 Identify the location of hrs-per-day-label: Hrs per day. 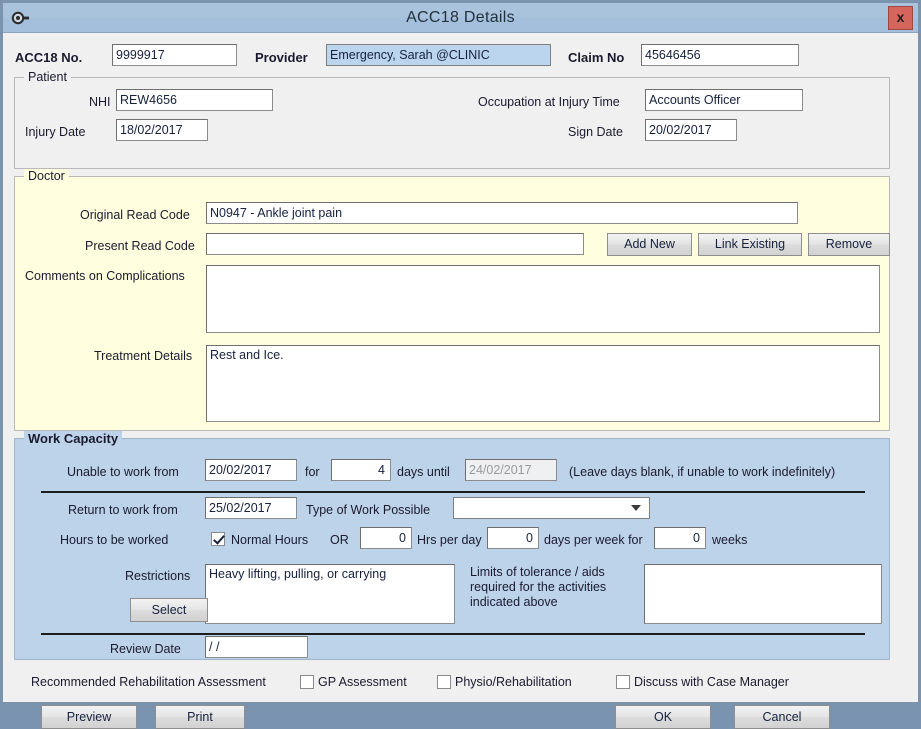
(449, 540).